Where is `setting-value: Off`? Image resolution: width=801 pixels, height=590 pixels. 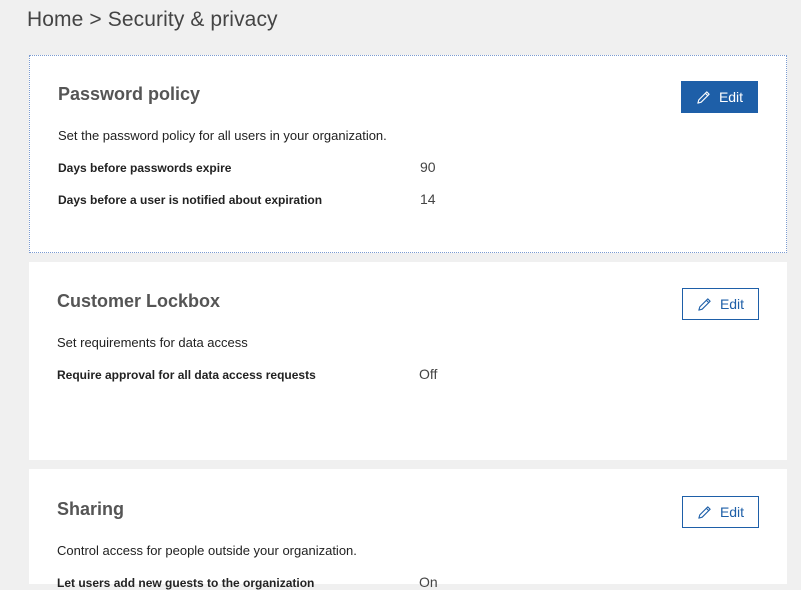
setting-value: Off is located at coordinates (428, 374).